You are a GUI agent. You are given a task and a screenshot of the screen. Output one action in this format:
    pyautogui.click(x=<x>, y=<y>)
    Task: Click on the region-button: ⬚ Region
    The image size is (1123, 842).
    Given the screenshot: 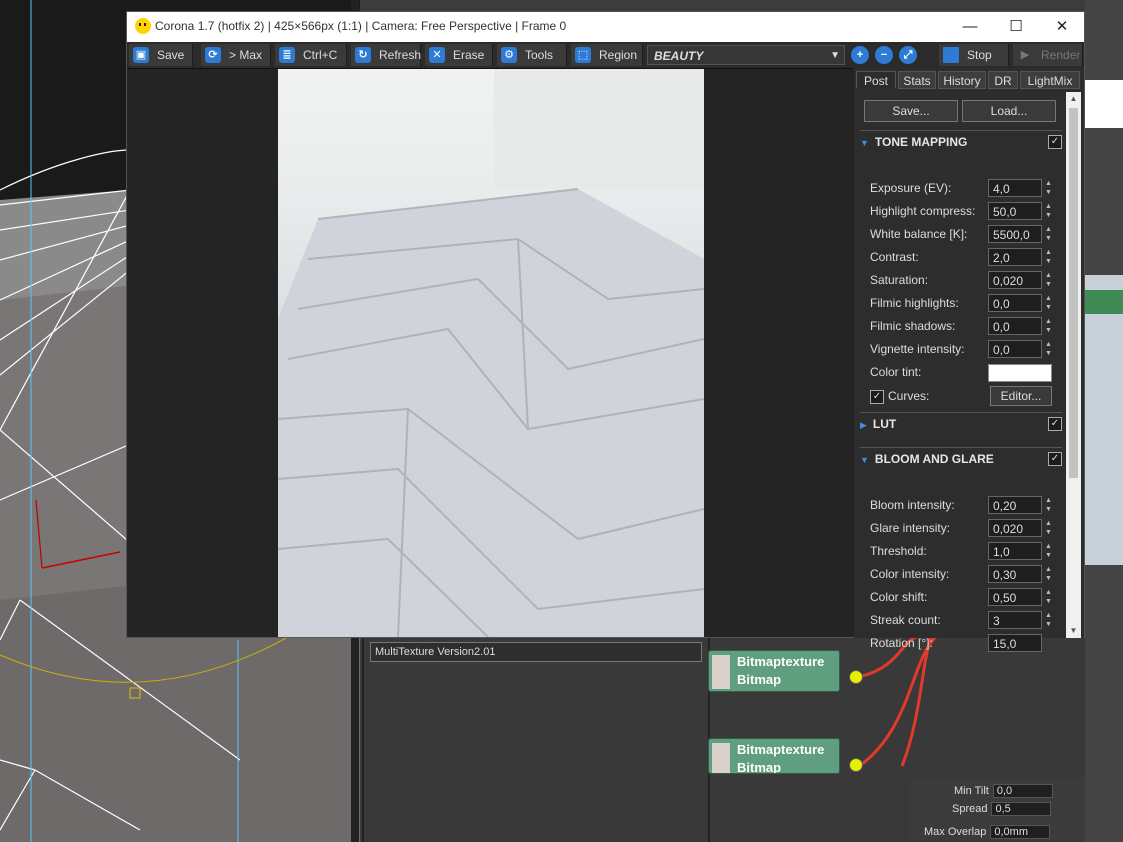 What is the action you would take?
    pyautogui.click(x=607, y=55)
    